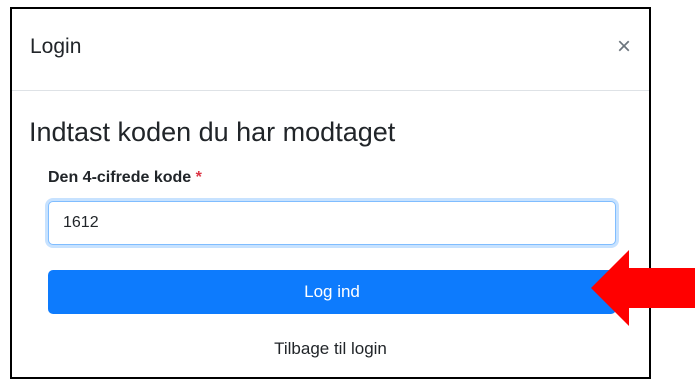 The height and width of the screenshot is (379, 695). I want to click on red-arrow-left-icon, so click(643, 288).